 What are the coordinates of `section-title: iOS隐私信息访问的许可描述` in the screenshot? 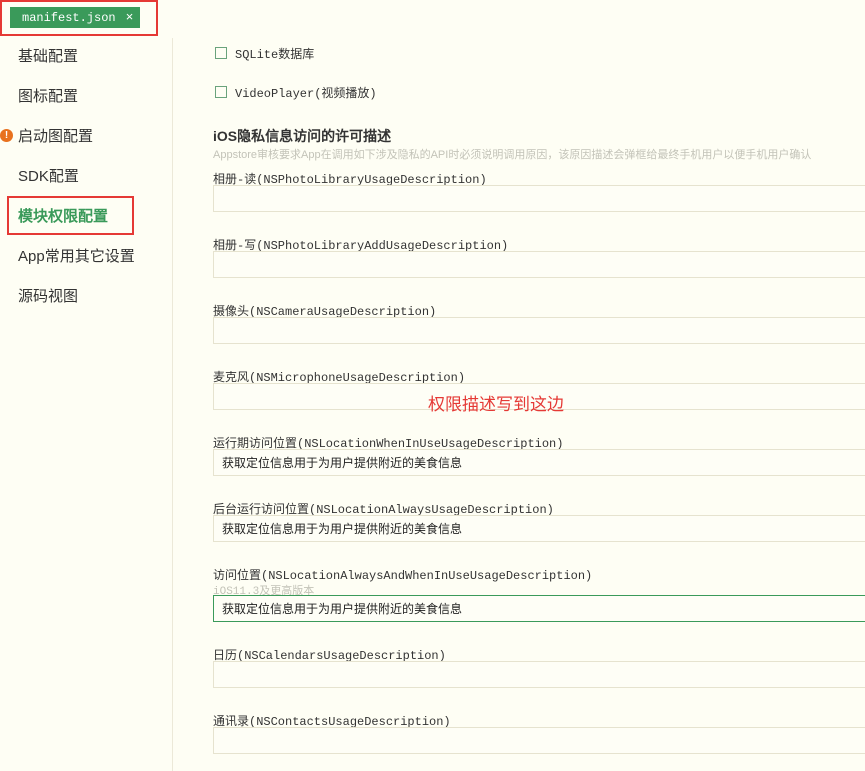 It's located at (302, 136).